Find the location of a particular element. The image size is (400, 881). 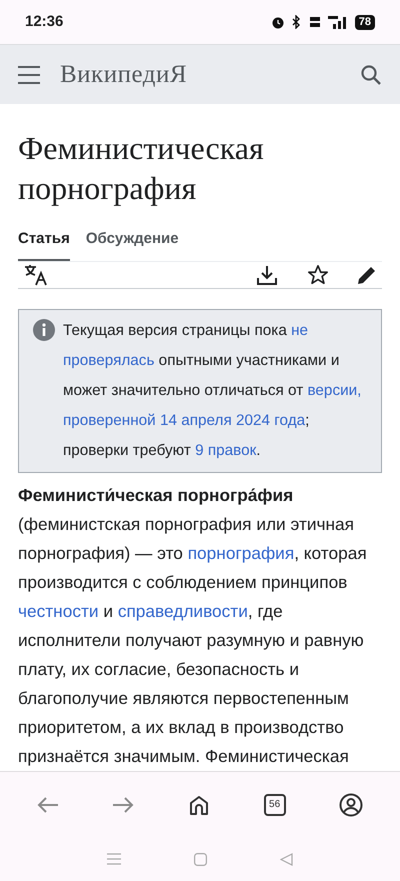

battery-indicator: 78 is located at coordinates (364, 22).